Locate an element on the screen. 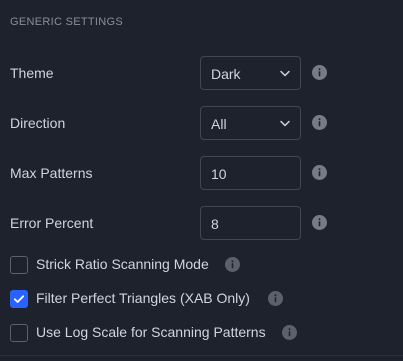  direction-label: Direction is located at coordinates (38, 123).